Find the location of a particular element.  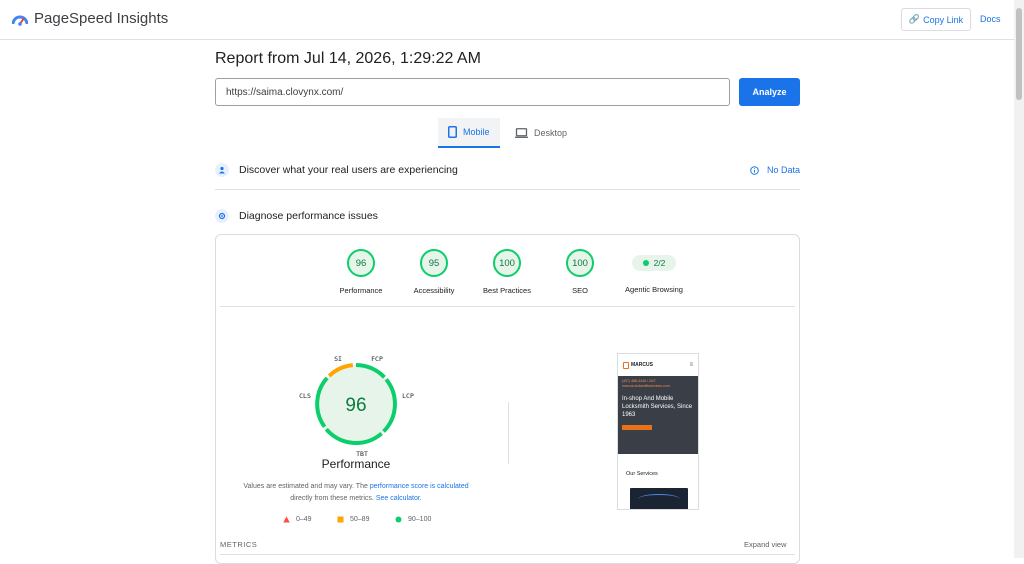

tab-desktop: Desktop is located at coordinates (541, 133).